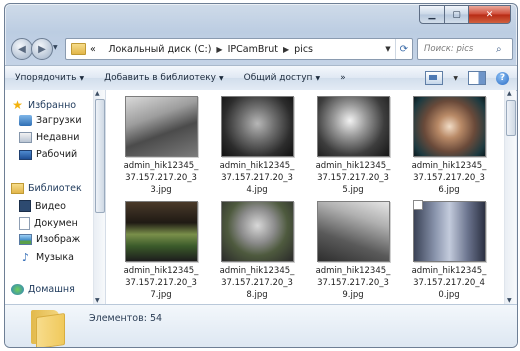  I want to click on file-name: admin_hik12345_37.157.217.20_38.jpg, so click(257, 283).